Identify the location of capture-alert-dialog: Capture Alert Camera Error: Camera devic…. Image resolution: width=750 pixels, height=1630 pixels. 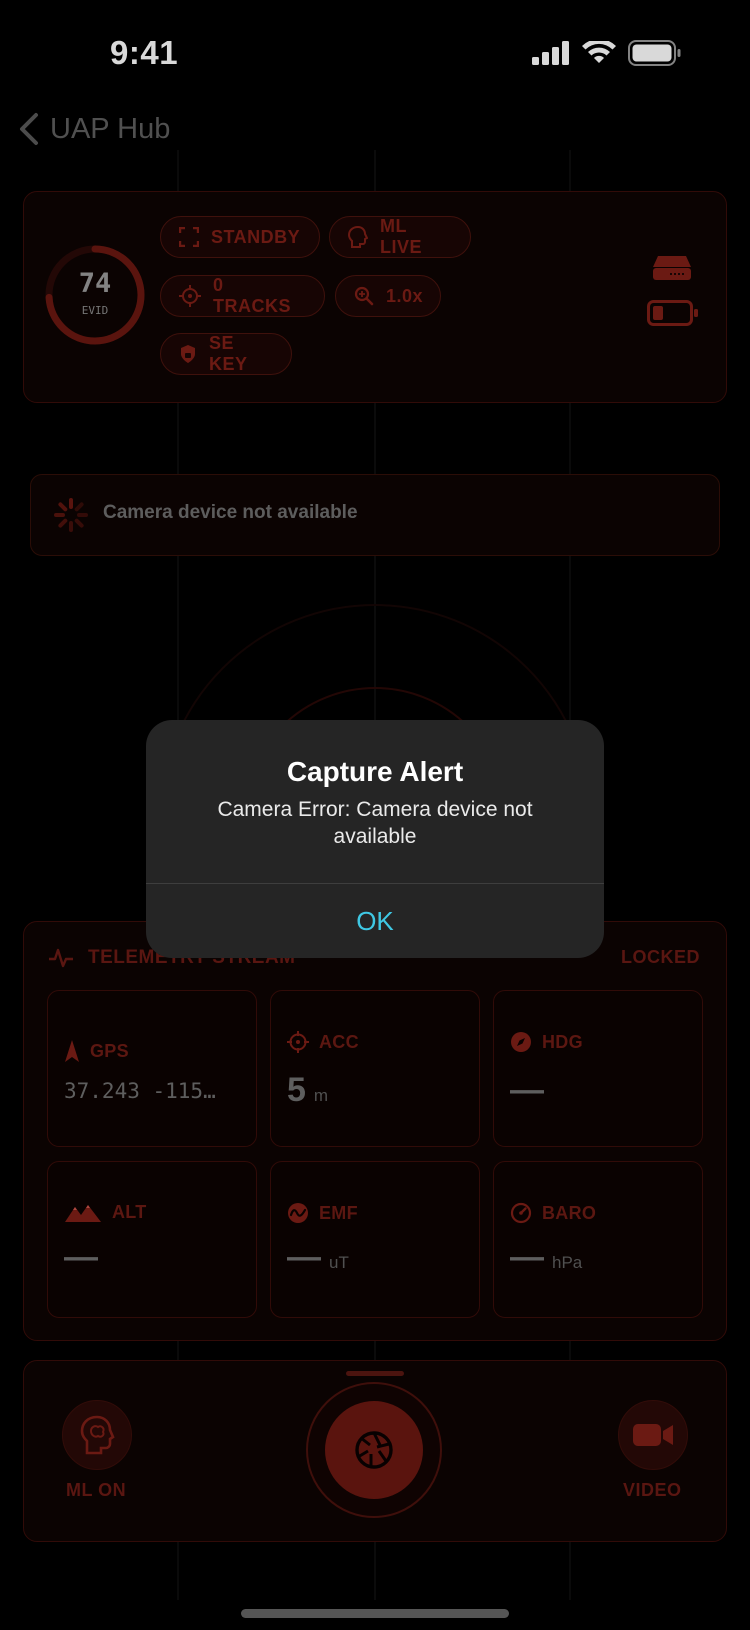
(375, 839).